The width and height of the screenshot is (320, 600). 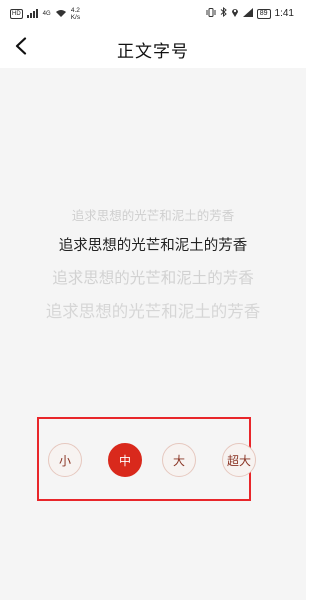 I want to click on size-option-label: 小, so click(x=64, y=460).